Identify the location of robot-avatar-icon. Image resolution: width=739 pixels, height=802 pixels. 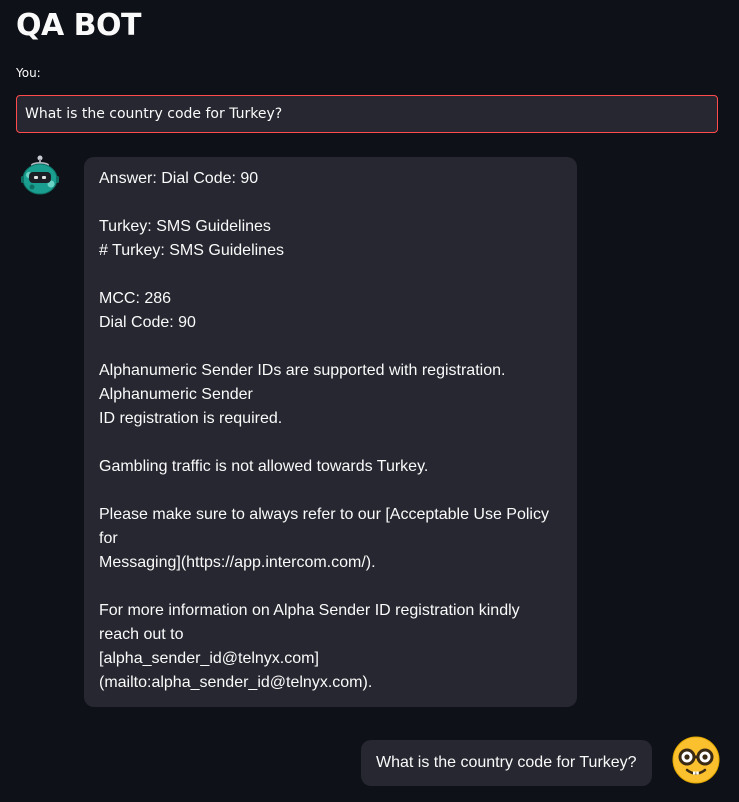
(40, 175).